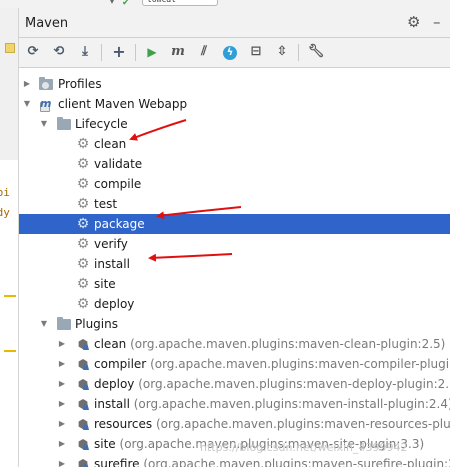 This screenshot has height=467, width=450. I want to click on bookmark-icon, so click(10, 48).